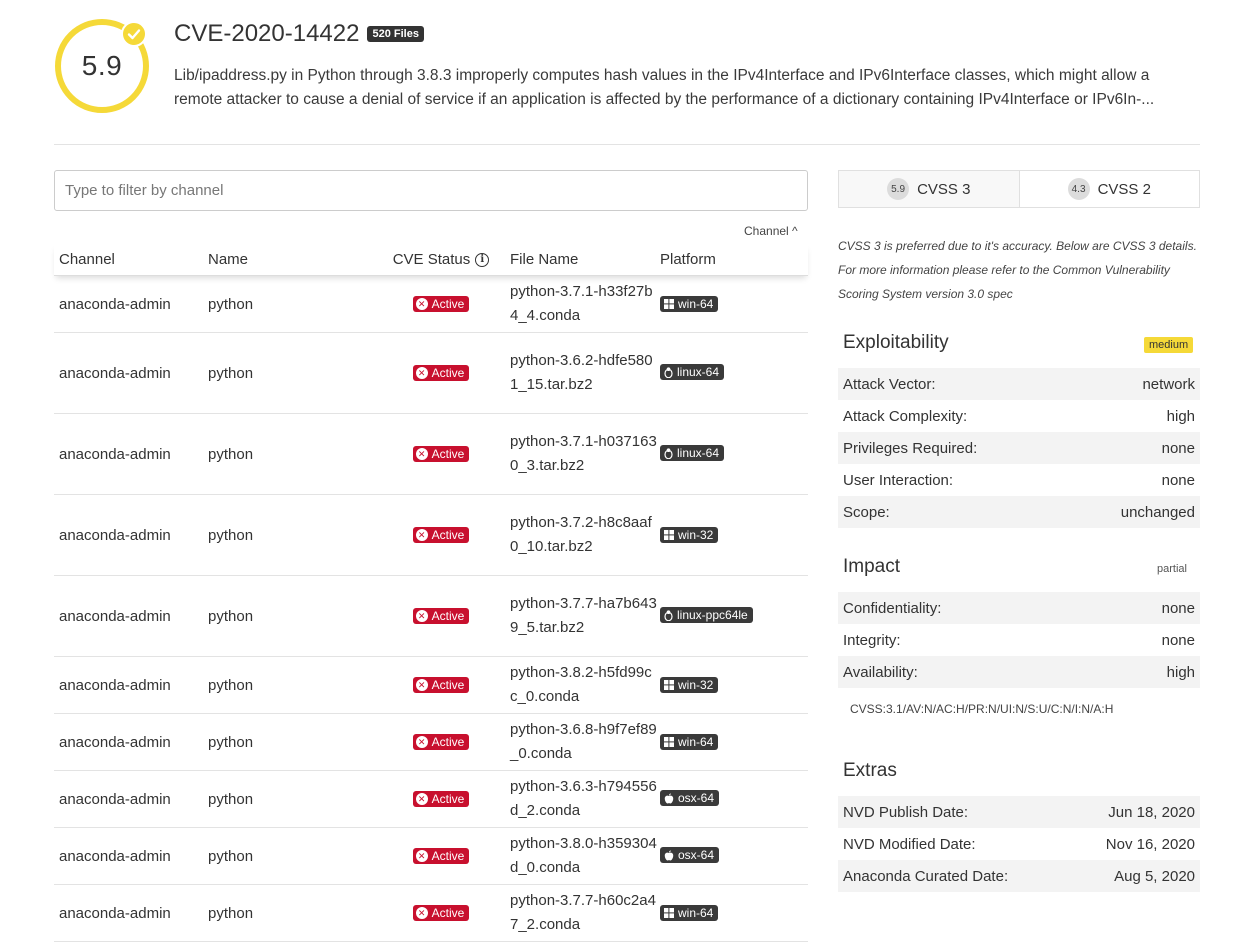 The image size is (1256, 951). I want to click on kv-row: Attack Complexity: high, so click(1019, 416).